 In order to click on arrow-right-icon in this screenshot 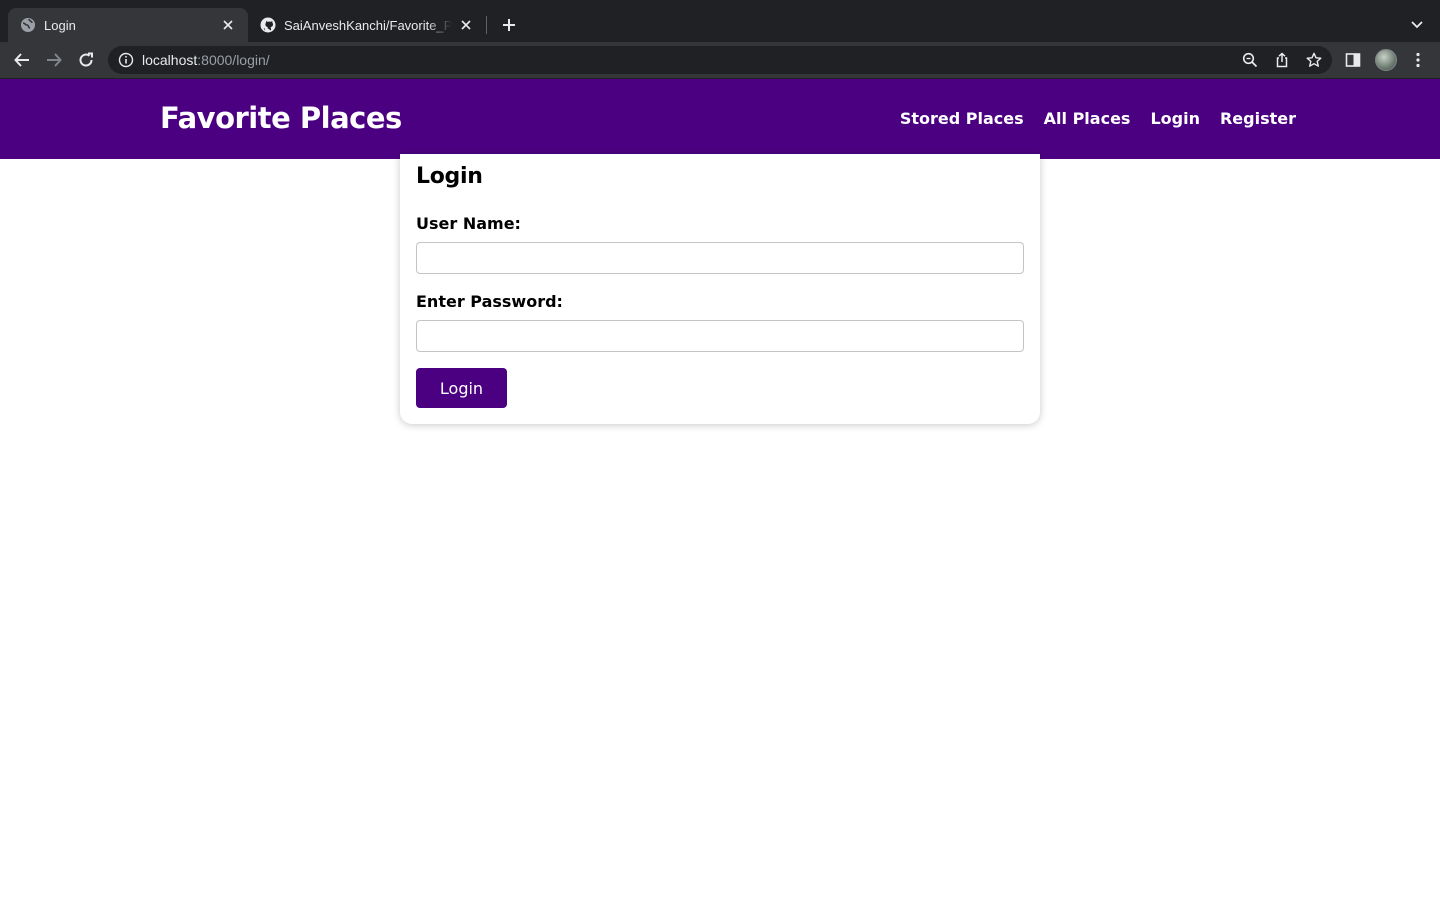, I will do `click(54, 60)`.